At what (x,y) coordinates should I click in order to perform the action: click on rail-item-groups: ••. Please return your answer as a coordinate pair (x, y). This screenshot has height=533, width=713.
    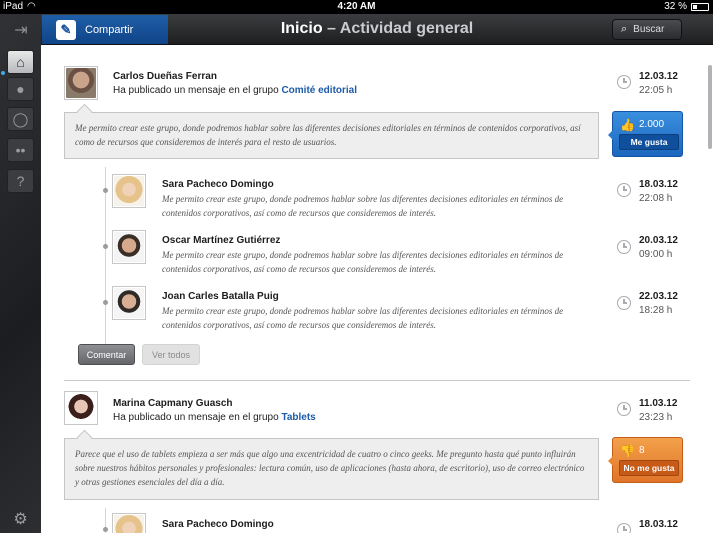
    Looking at the image, I should click on (20, 150).